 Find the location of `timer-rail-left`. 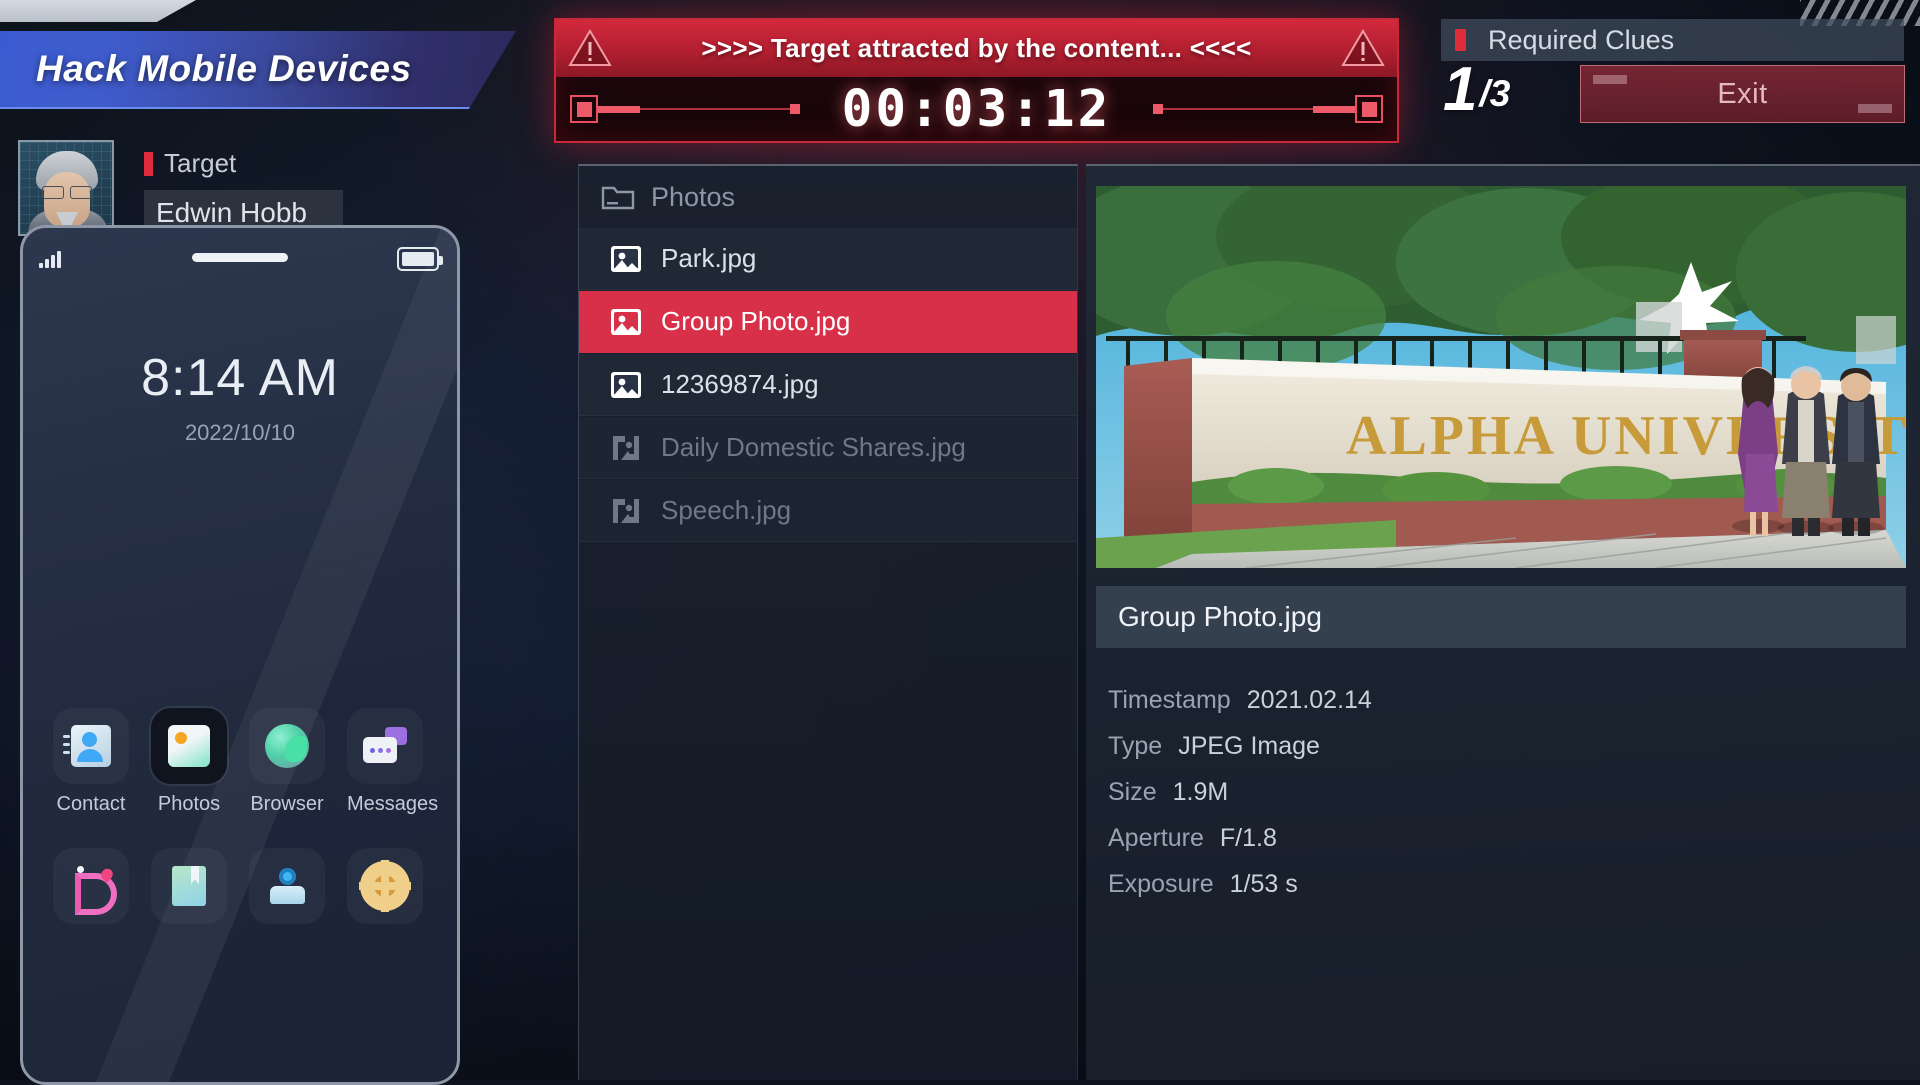

timer-rail-left is located at coordinates (685, 109).